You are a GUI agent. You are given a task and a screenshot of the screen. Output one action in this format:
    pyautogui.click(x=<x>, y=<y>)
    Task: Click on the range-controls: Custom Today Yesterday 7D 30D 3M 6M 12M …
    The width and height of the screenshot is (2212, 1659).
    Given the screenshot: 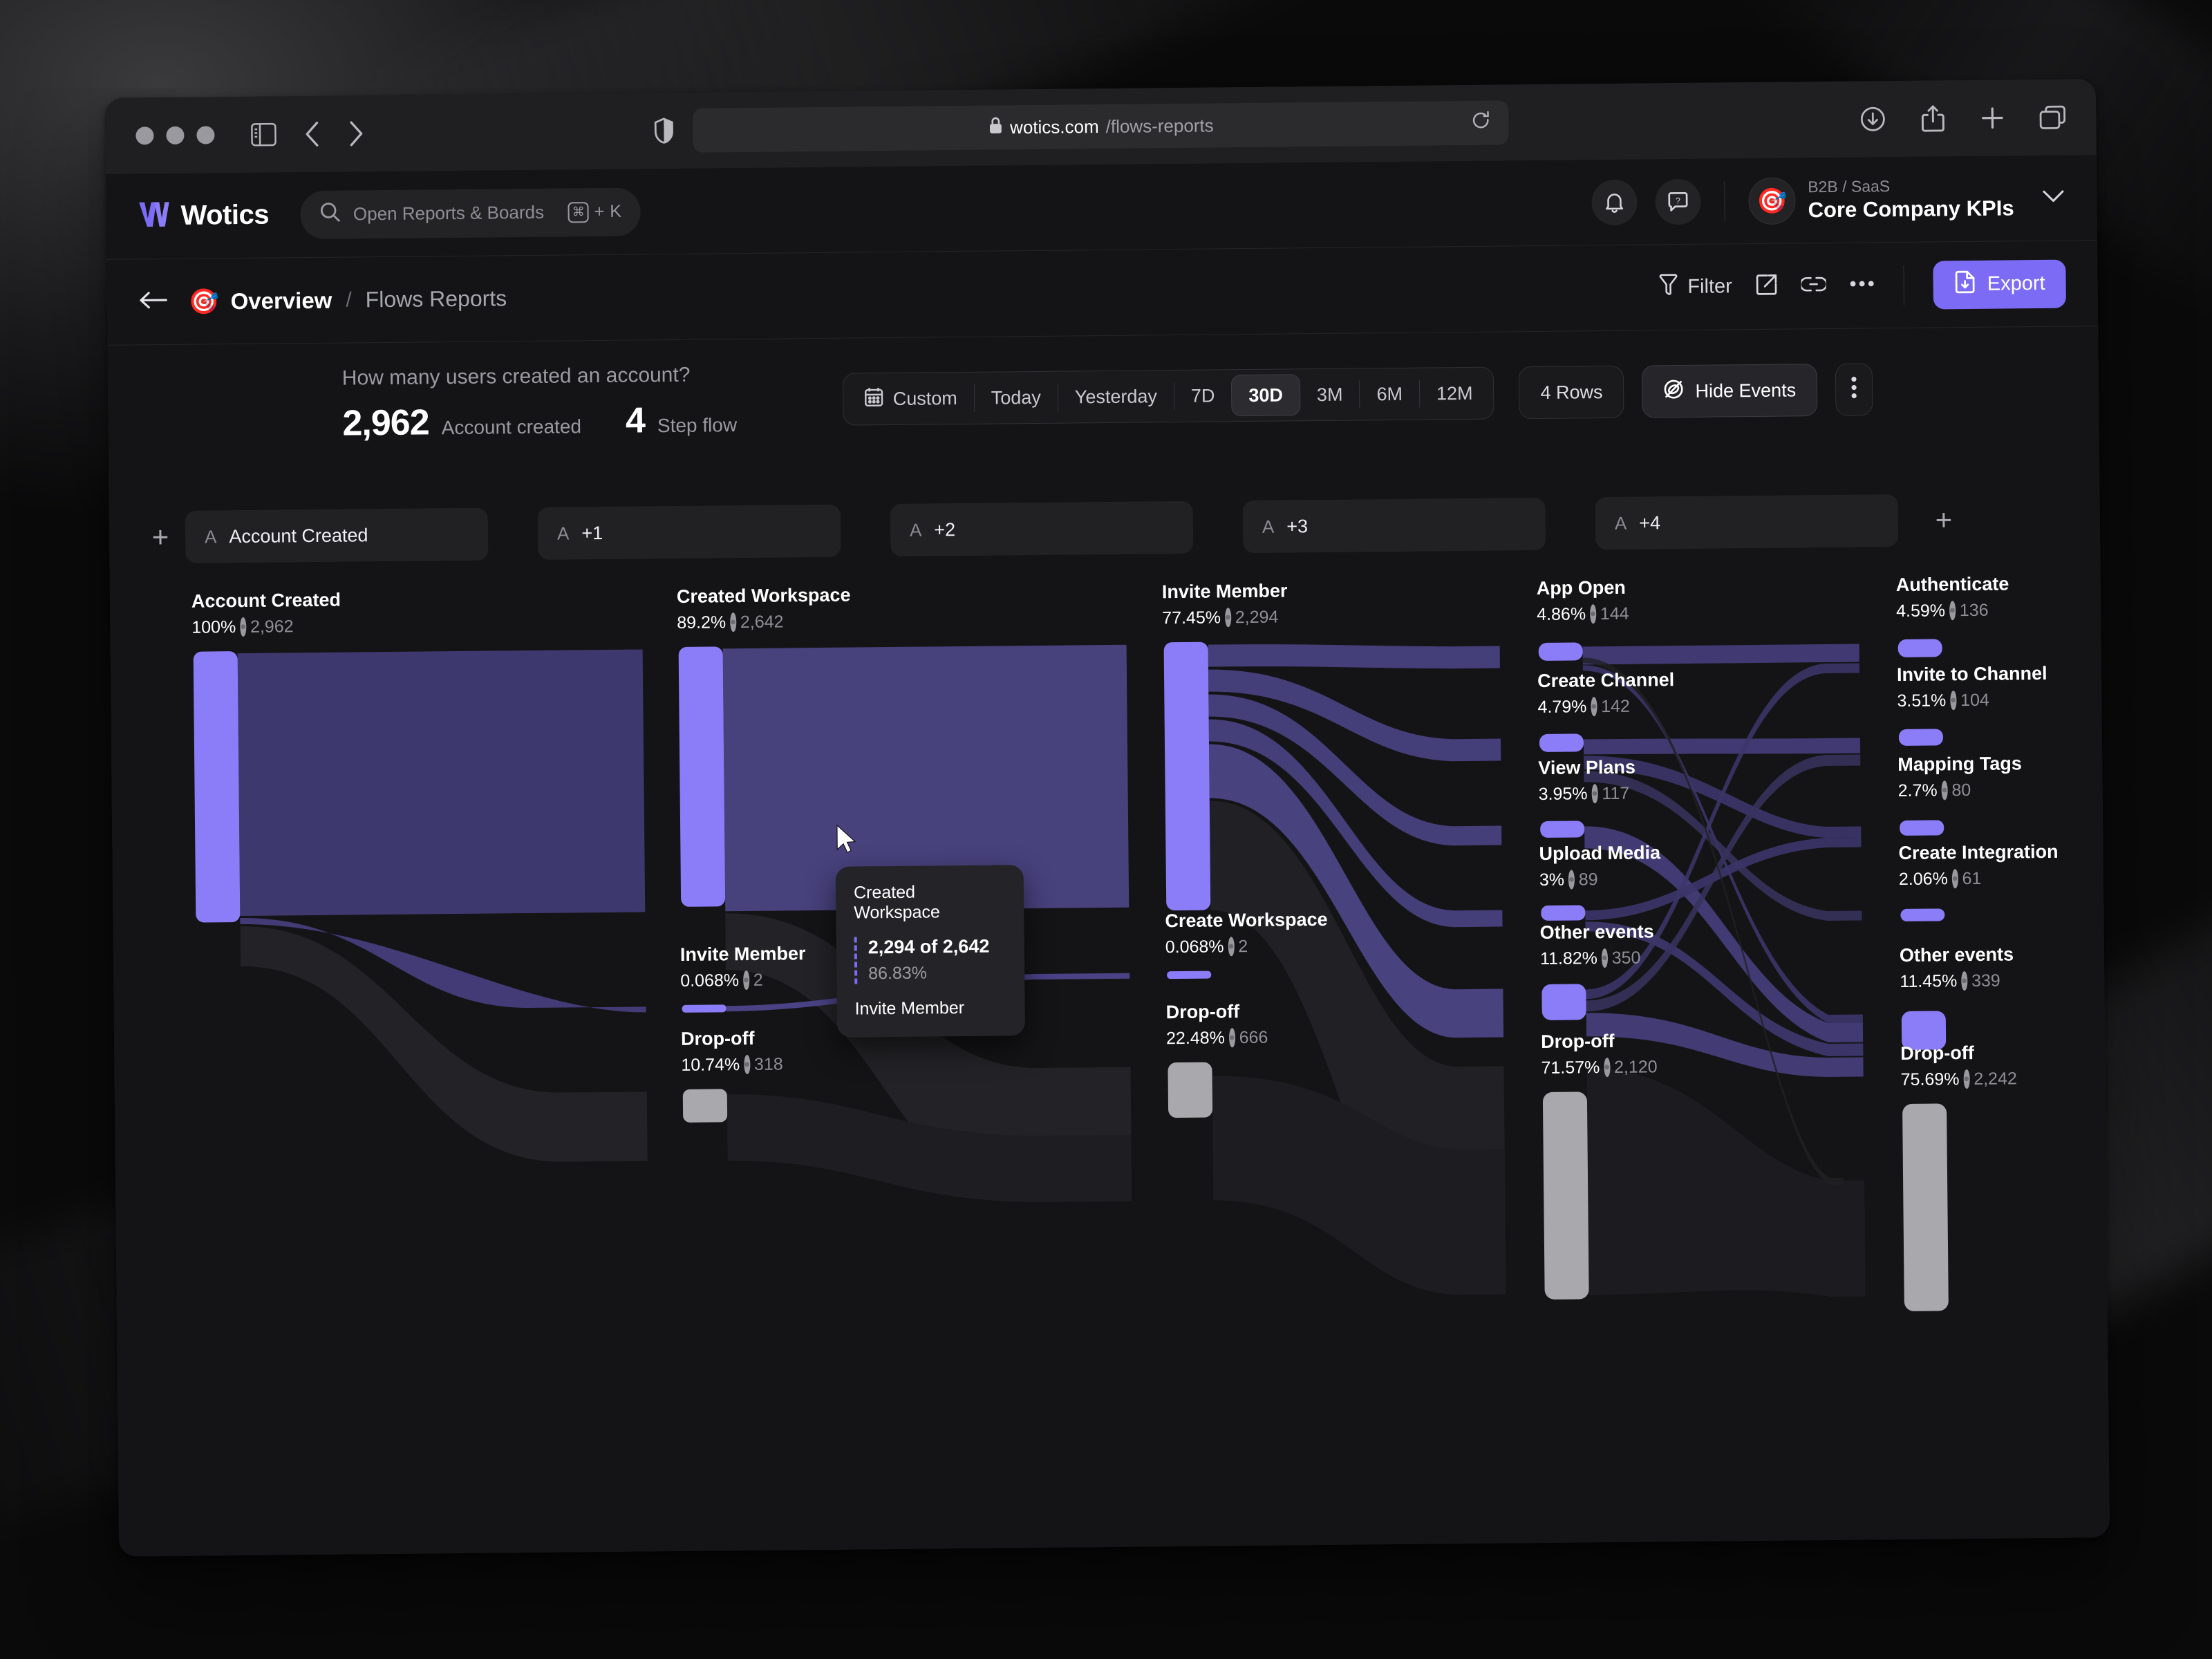 What is the action you would take?
    pyautogui.click(x=1357, y=394)
    